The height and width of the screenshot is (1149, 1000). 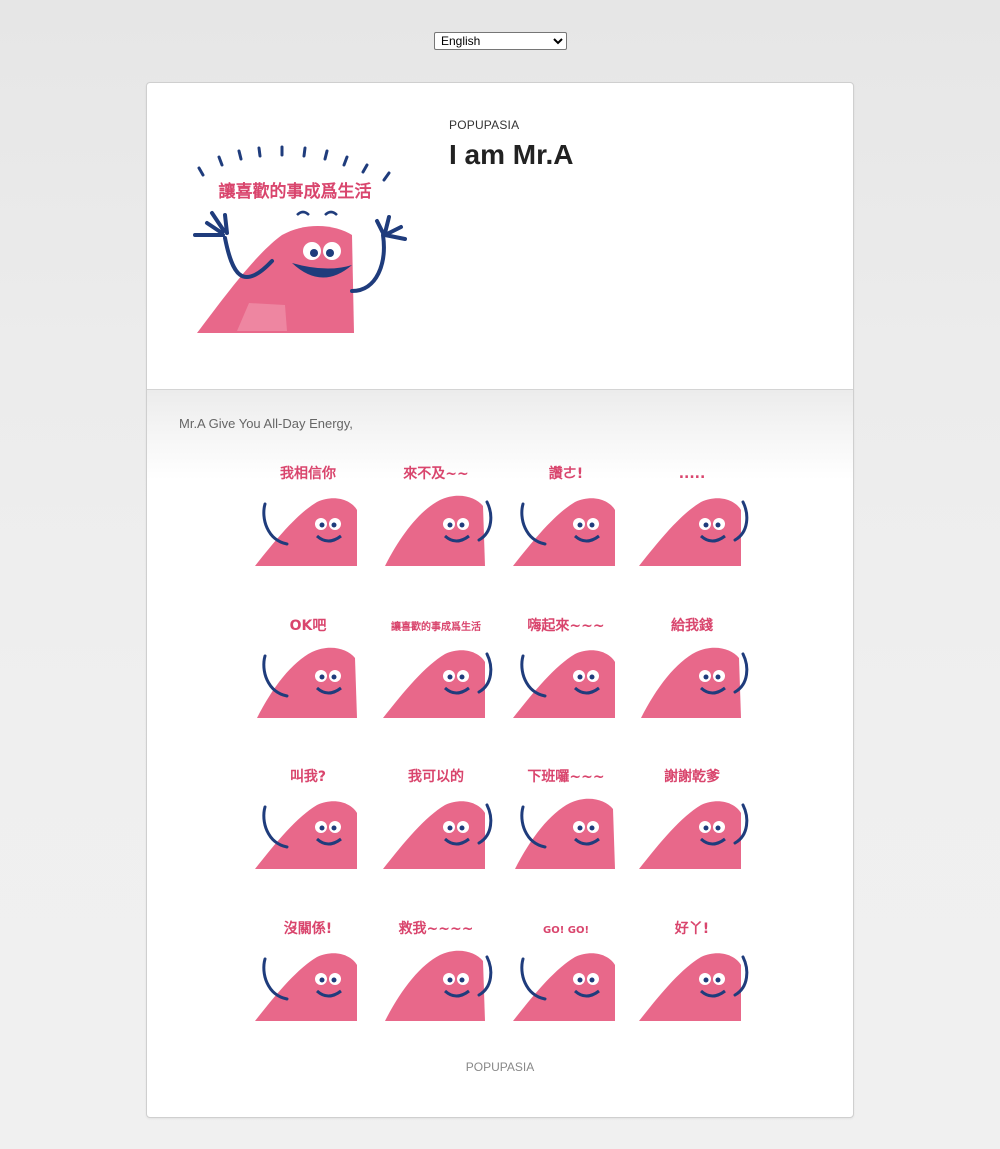 I want to click on sticker-caption: 救我~~~~, so click(x=436, y=928).